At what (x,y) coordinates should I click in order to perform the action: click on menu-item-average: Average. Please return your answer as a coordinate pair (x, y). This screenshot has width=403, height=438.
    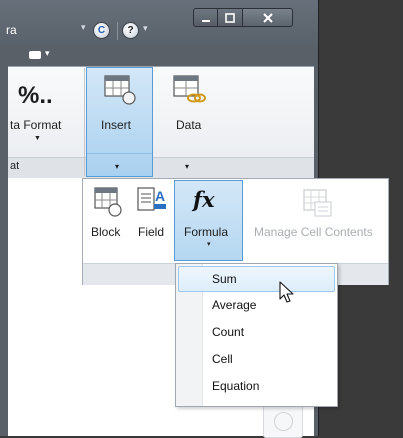
    Looking at the image, I should click on (256, 305).